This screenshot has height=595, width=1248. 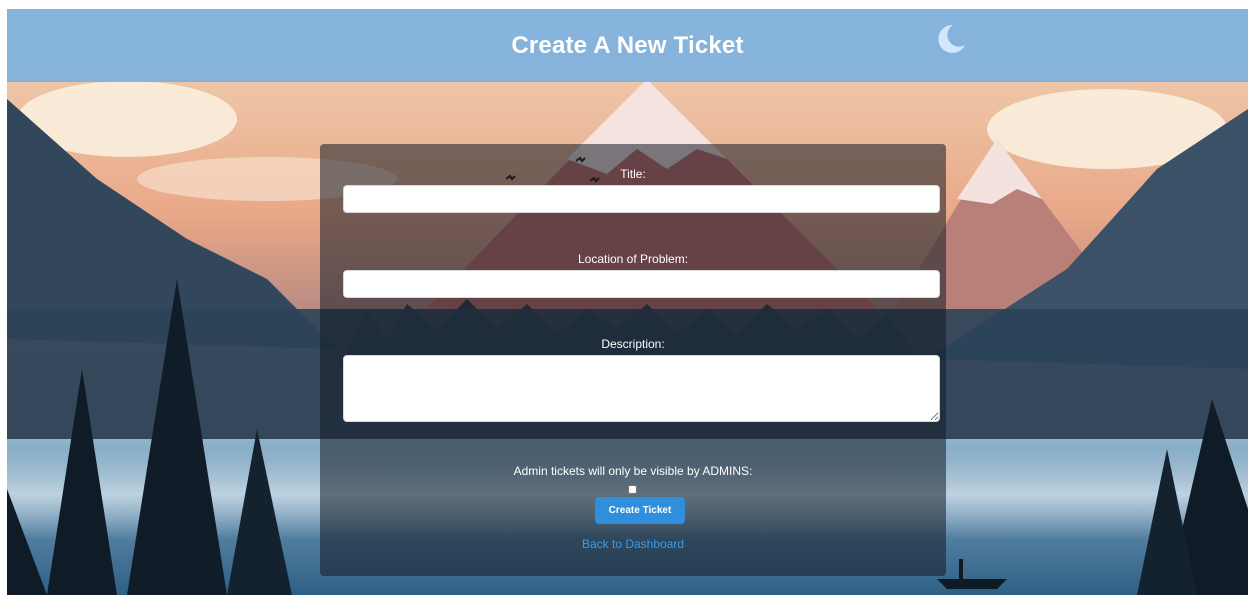 I want to click on title-label: Title:, so click(x=633, y=174).